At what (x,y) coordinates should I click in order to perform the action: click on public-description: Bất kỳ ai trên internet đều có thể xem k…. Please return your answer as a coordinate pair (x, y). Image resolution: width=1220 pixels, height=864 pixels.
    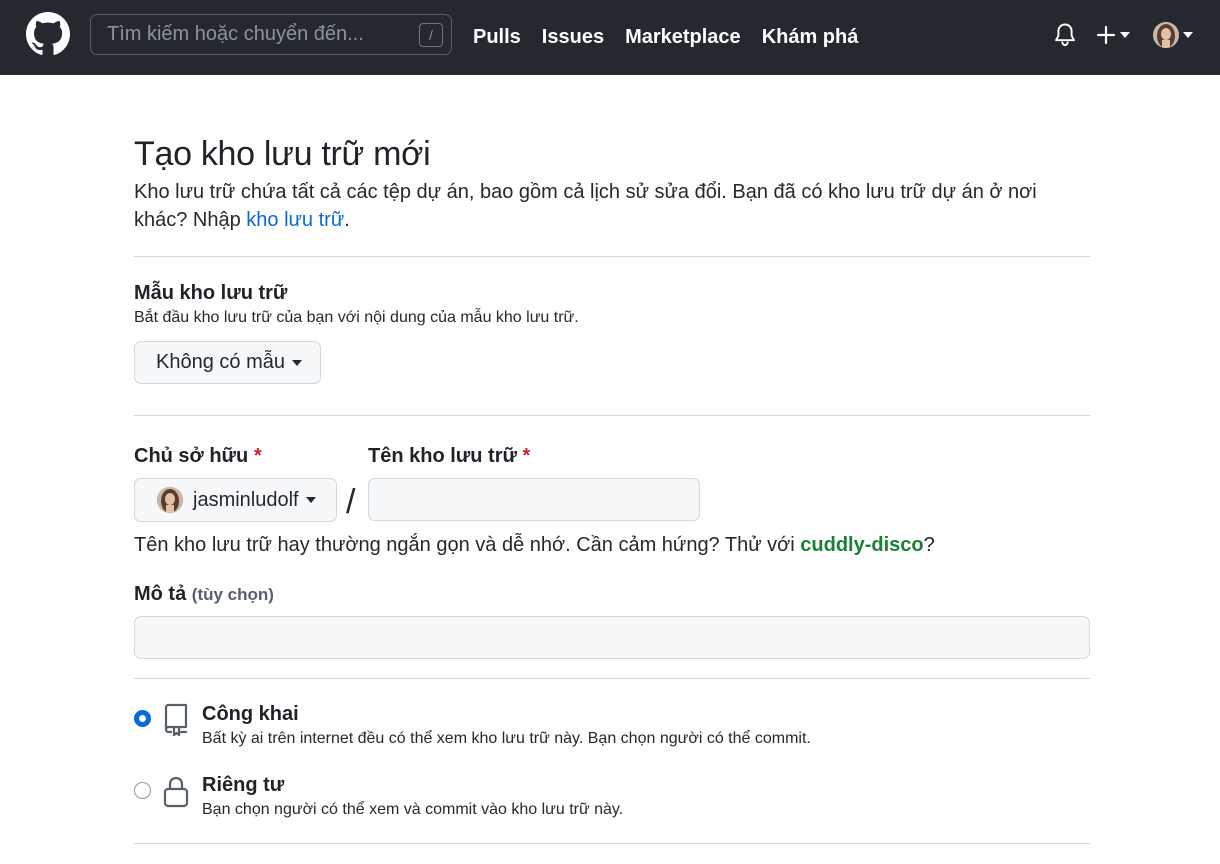
    Looking at the image, I should click on (506, 738).